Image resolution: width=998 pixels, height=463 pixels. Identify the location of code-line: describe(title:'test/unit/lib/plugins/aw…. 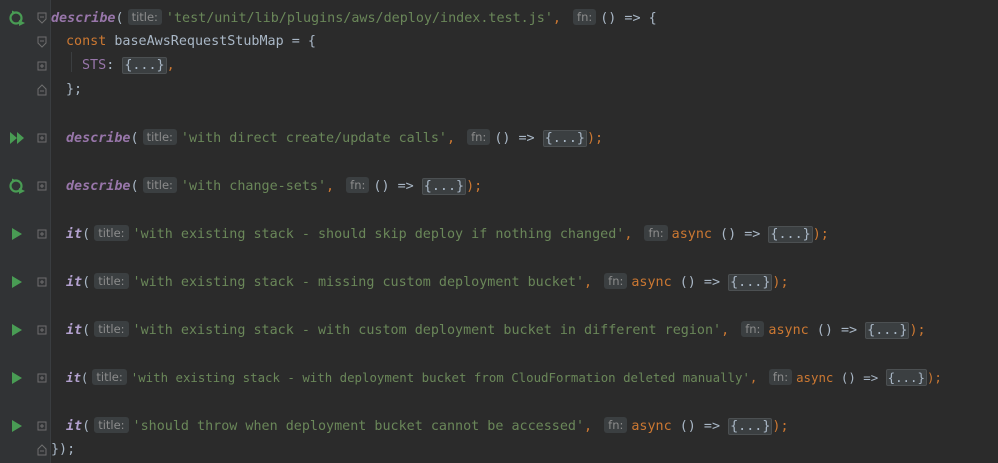
(499, 18).